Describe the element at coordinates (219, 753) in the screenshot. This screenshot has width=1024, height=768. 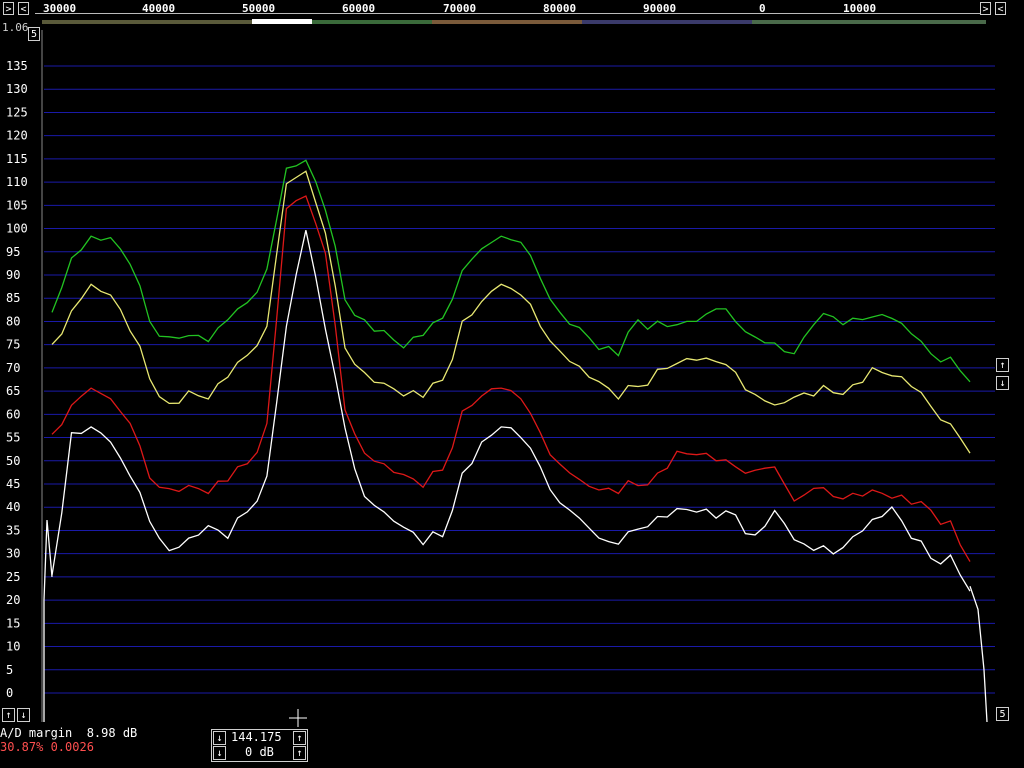
I see `gain-down-button: ↓` at that location.